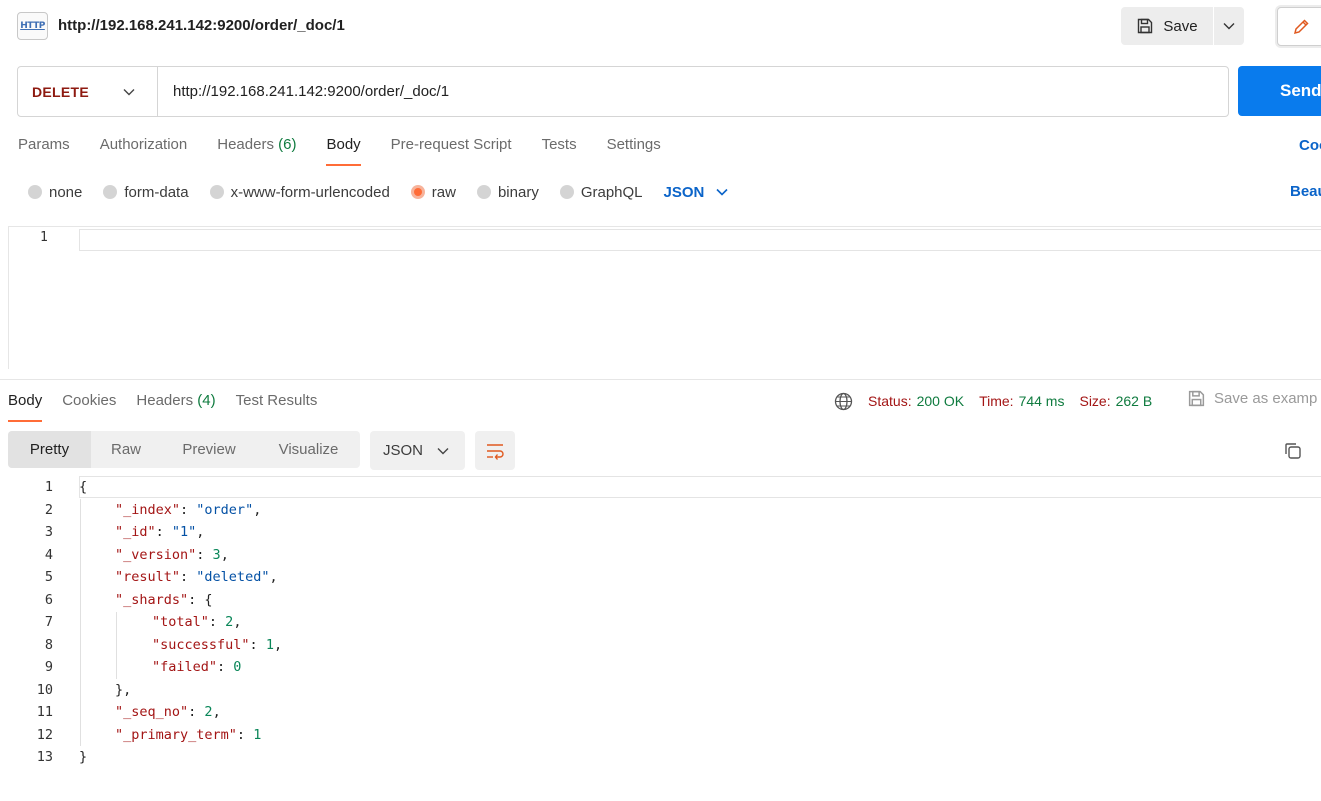  Describe the element at coordinates (308, 449) in the screenshot. I see `view-visualize: Visualize` at that location.